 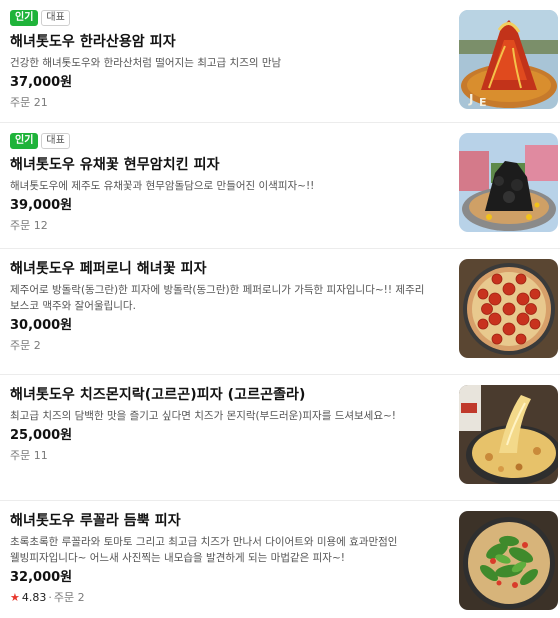 What do you see at coordinates (41, 577) in the screenshot?
I see `menu-item-price: 32,000원` at bounding box center [41, 577].